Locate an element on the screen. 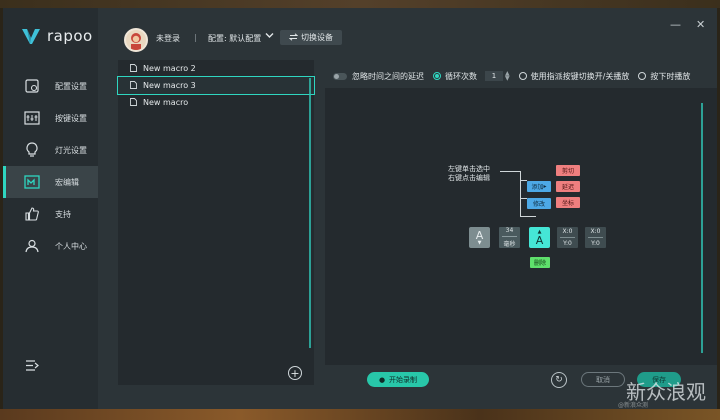 The height and width of the screenshot is (420, 720). macro-list-scrollbar is located at coordinates (310, 213).